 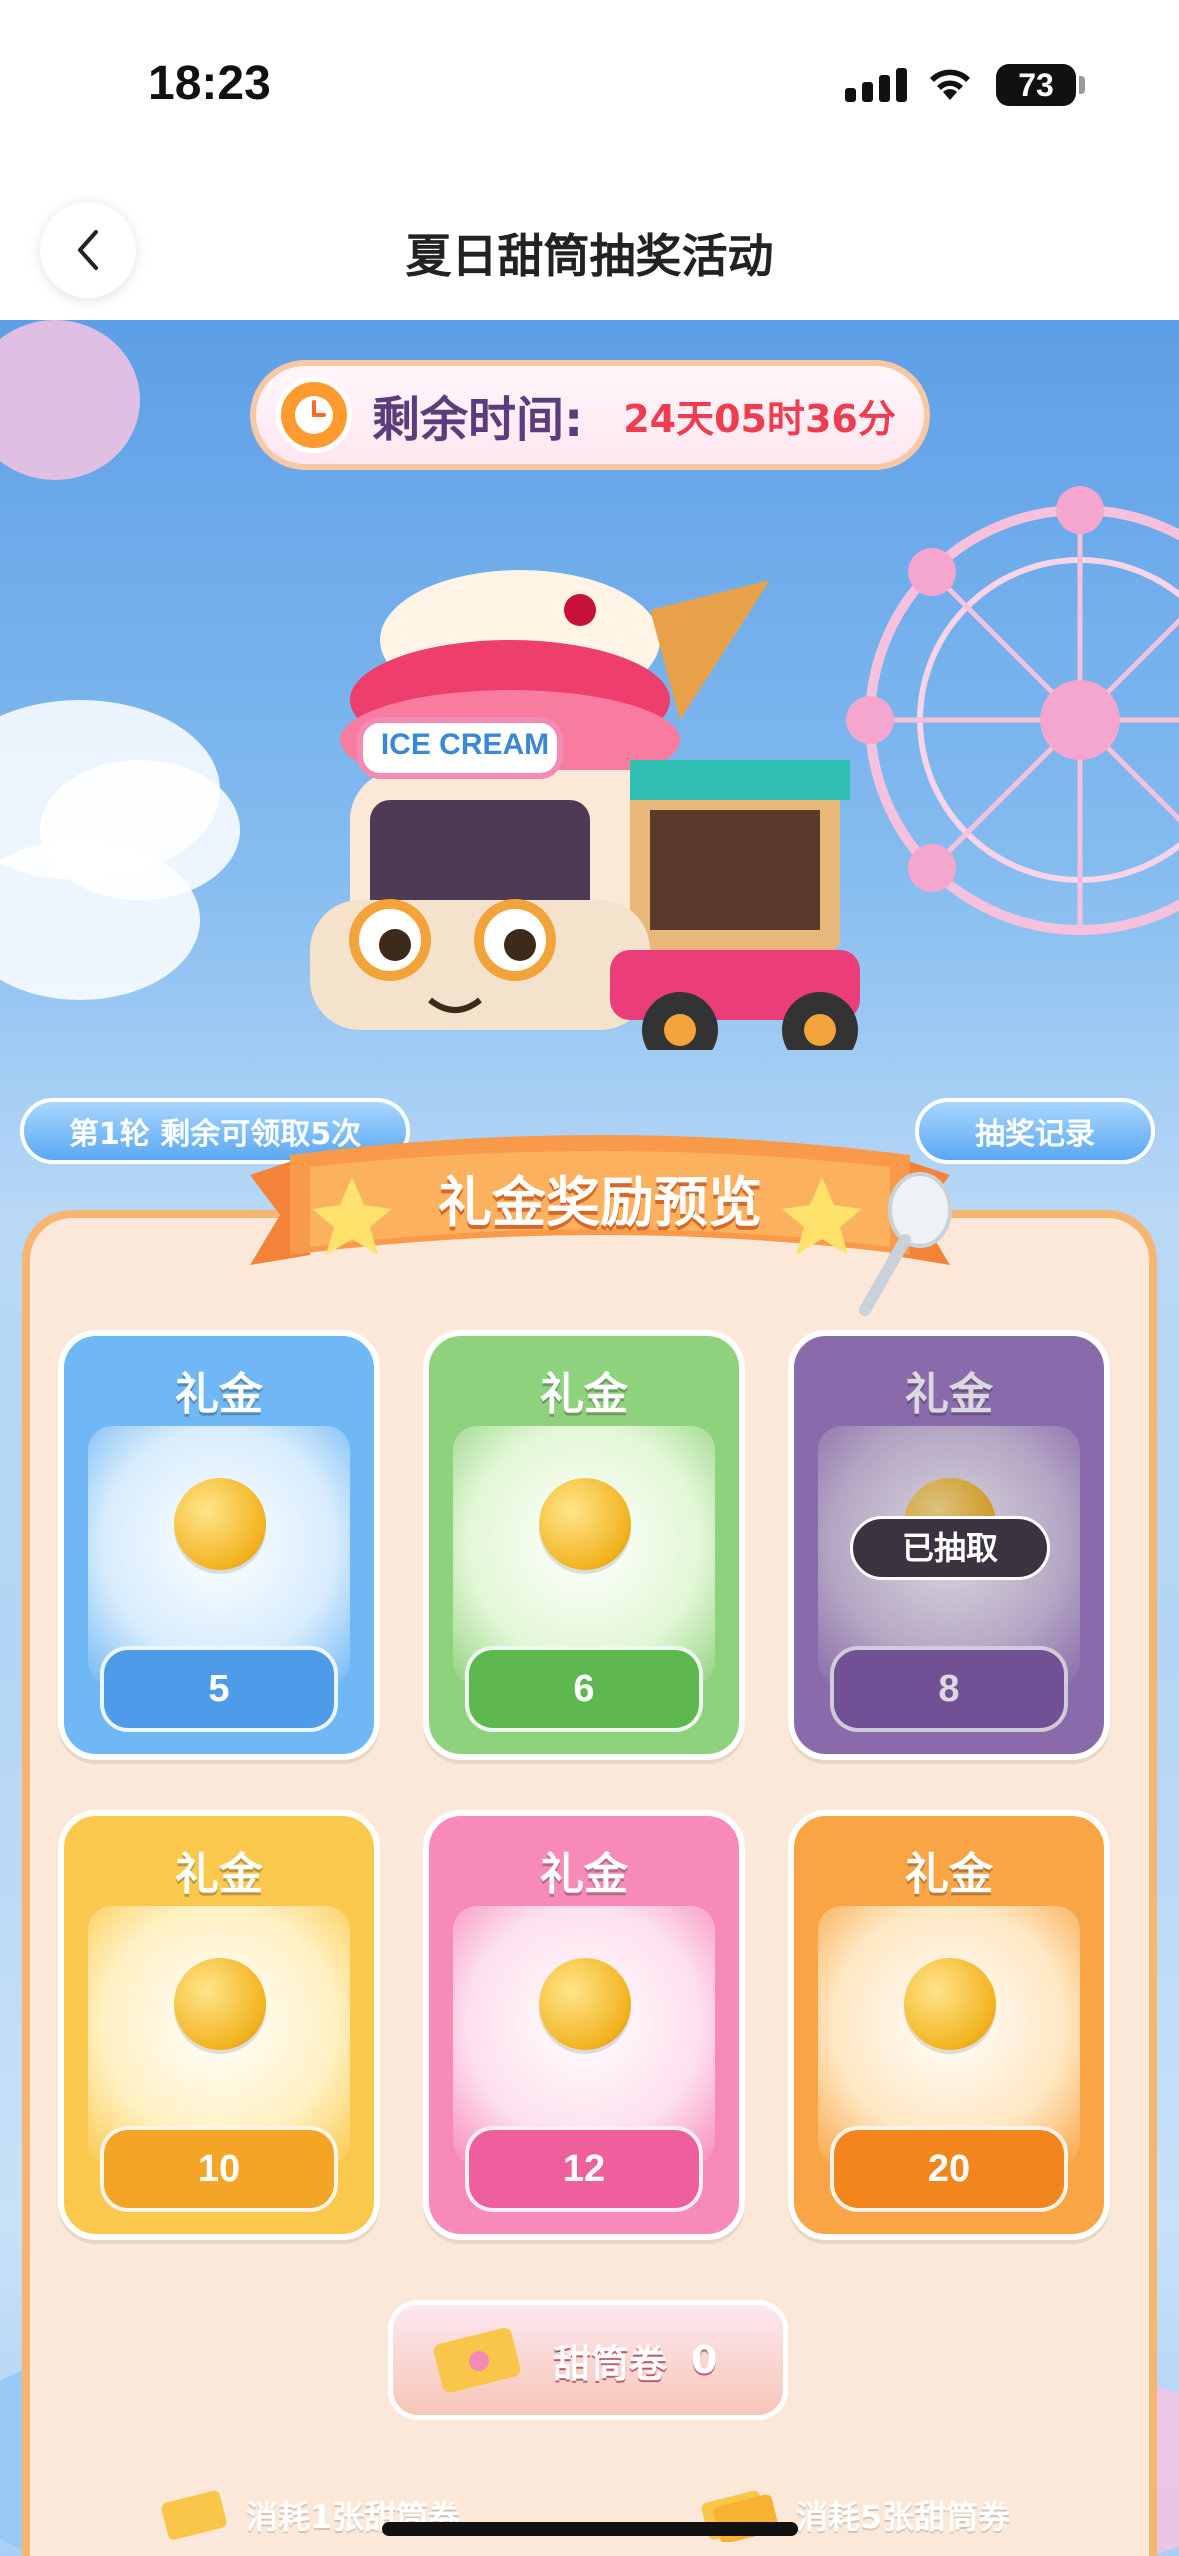 What do you see at coordinates (585, 810) in the screenshot?
I see `ice-cream-truck-illustration` at bounding box center [585, 810].